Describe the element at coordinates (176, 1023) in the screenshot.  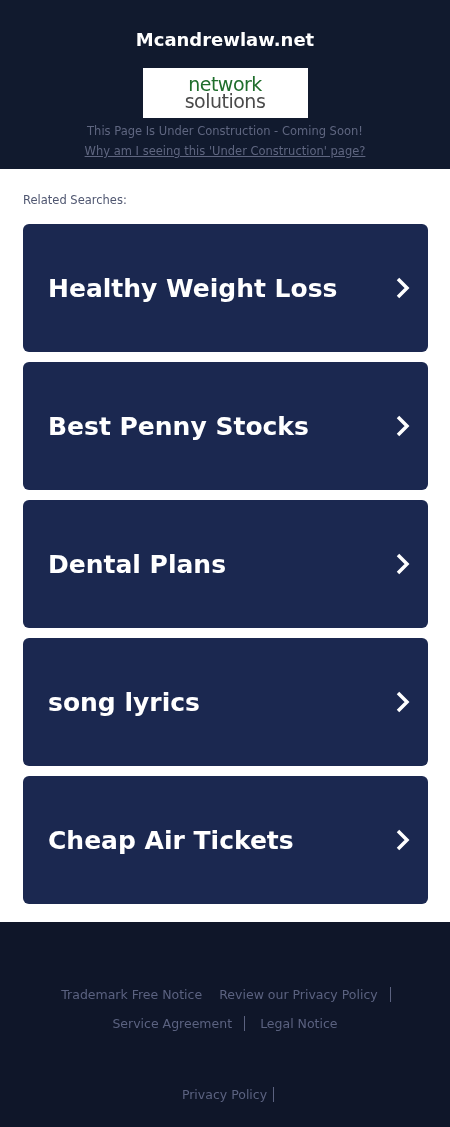
I see `footer-link: Service Agreement` at that location.